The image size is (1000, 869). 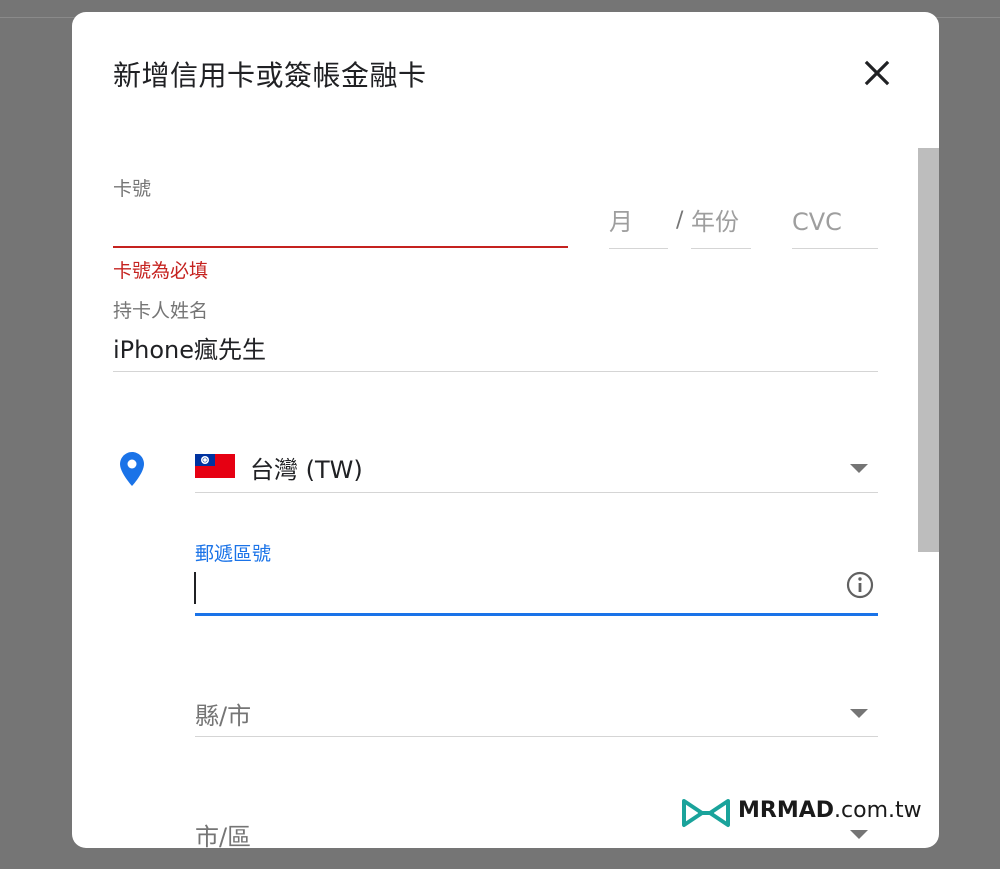 I want to click on card-number-underline, so click(x=340, y=247).